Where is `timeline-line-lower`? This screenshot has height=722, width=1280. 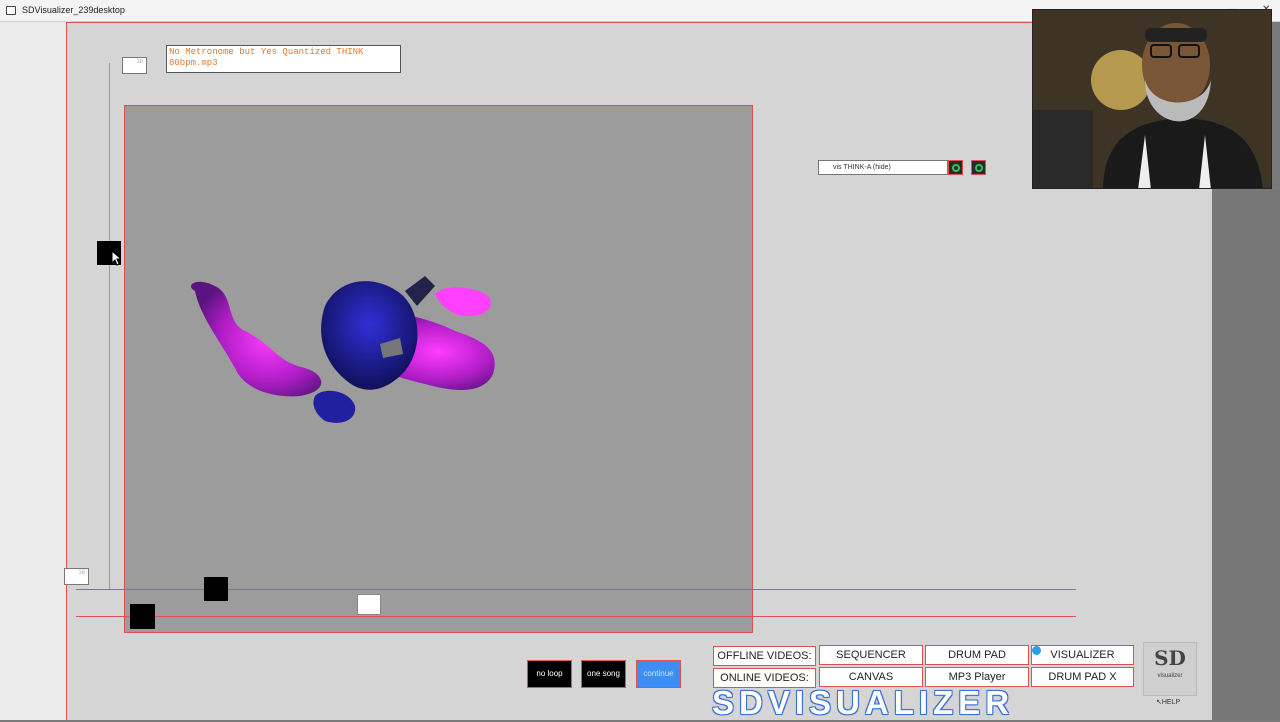
timeline-line-lower is located at coordinates (576, 616).